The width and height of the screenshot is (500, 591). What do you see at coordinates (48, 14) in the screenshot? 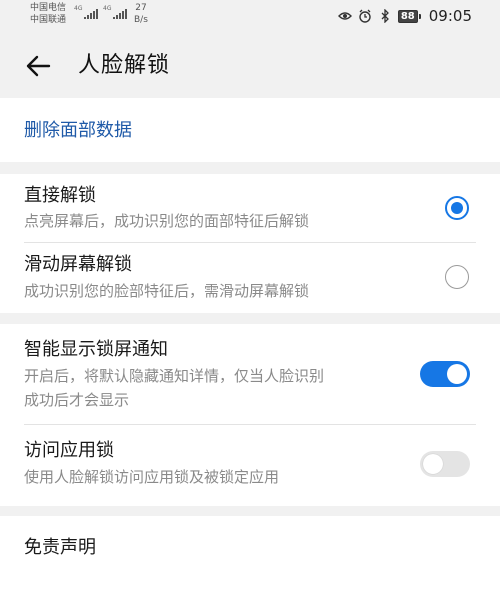
I see `carrier-info: 中国电信 中国联通` at bounding box center [48, 14].